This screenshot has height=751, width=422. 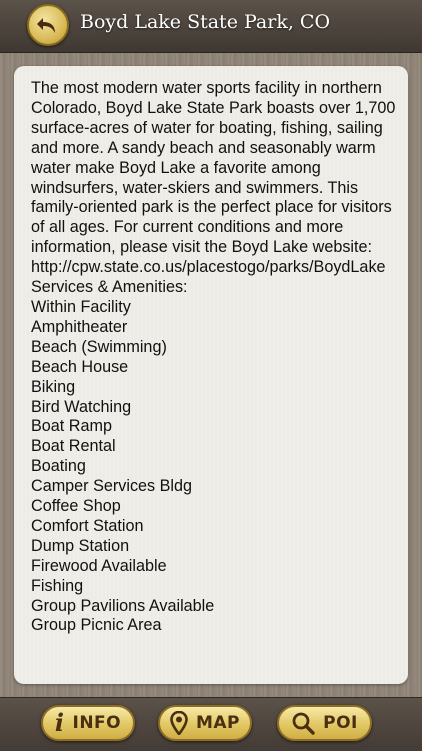 I want to click on back-button, so click(x=48, y=25).